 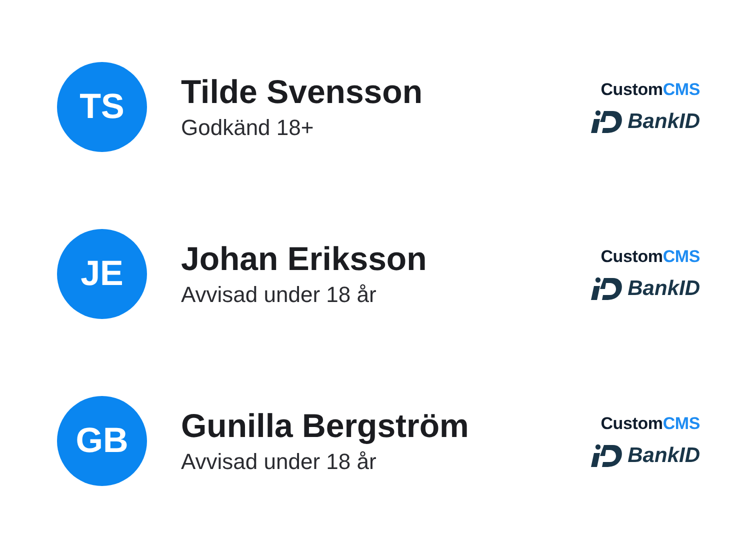 I want to click on avatar: JE, so click(x=102, y=274).